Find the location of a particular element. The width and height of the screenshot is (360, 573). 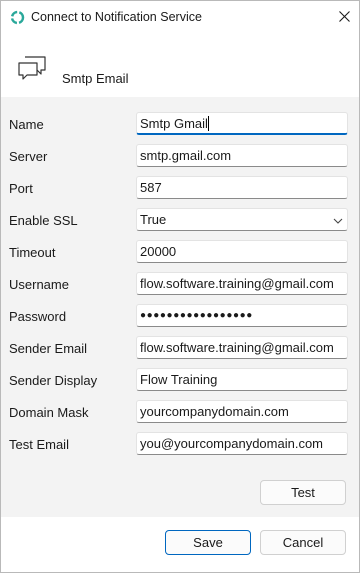

form-row-test-email: Test Email you@yourcompanydomain.com is located at coordinates (180, 445).